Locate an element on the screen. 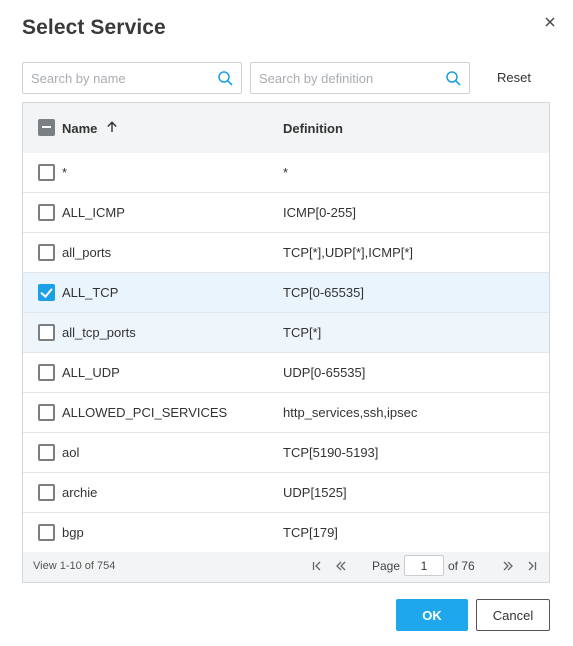 This screenshot has height=646, width=573. service-definition: UDP[1525] is located at coordinates (315, 492).